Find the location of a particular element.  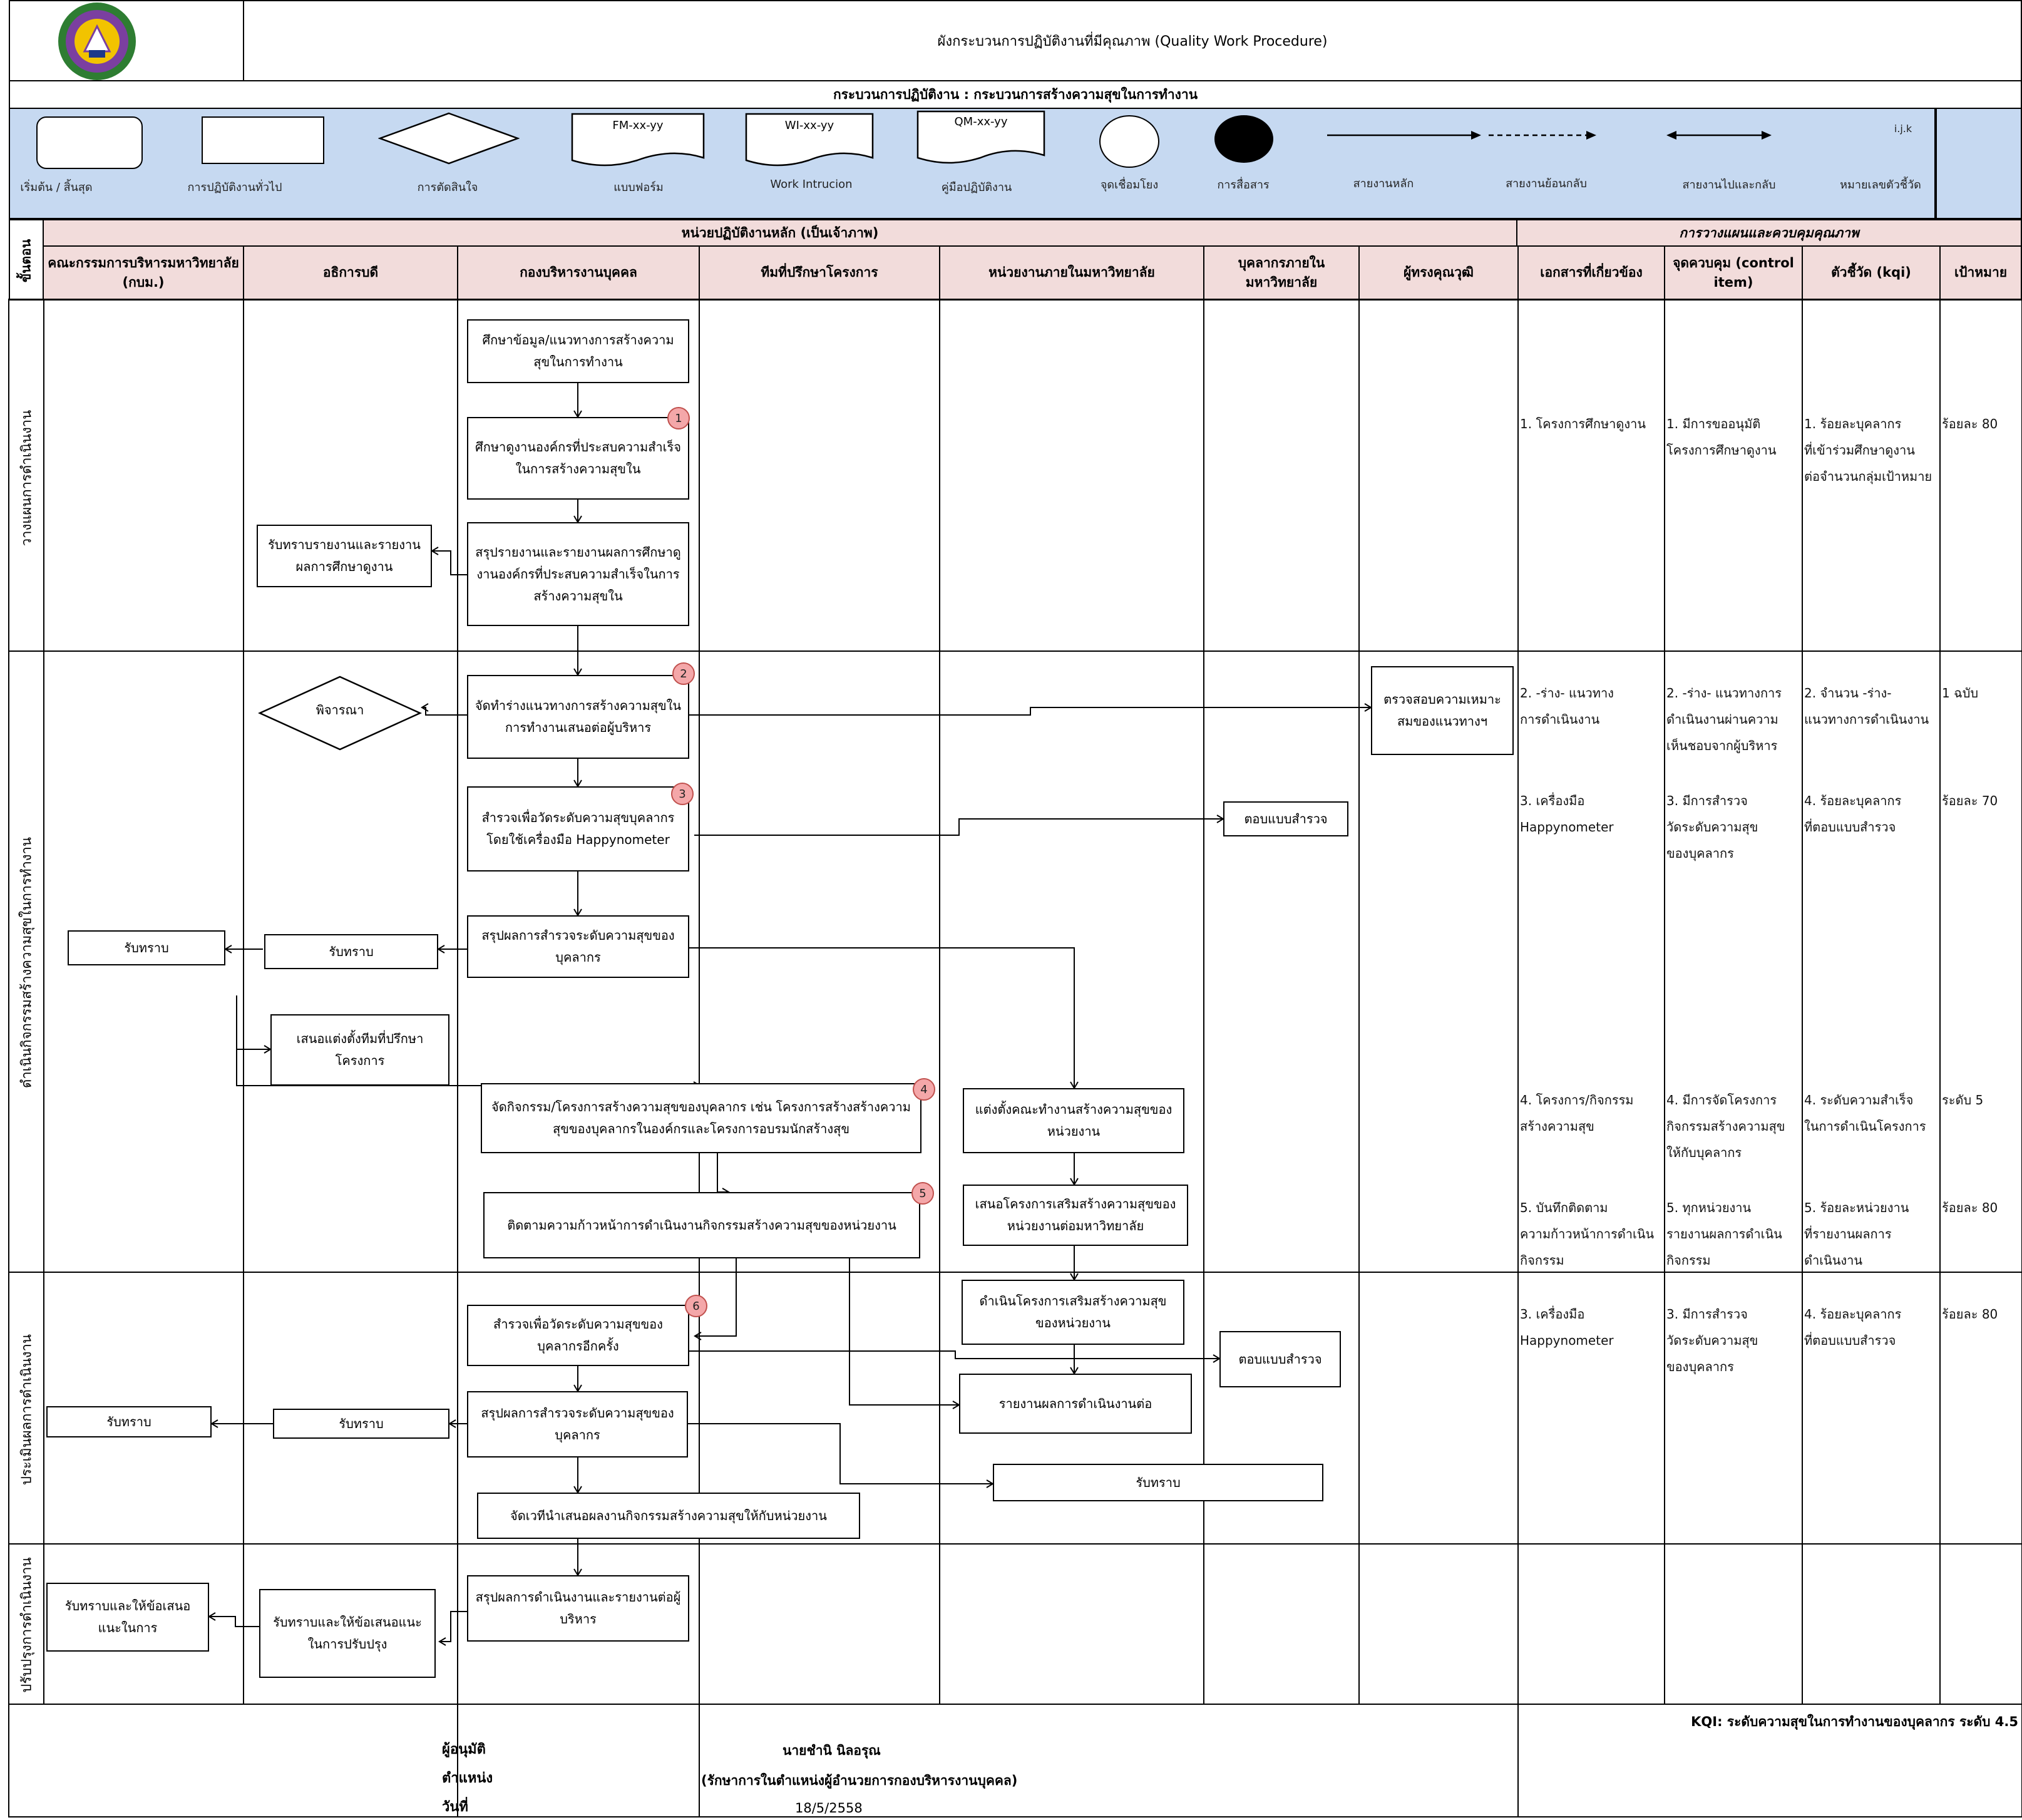

answer-survey-box-1: ตอบแบบสำรวจ is located at coordinates (1285, 819).